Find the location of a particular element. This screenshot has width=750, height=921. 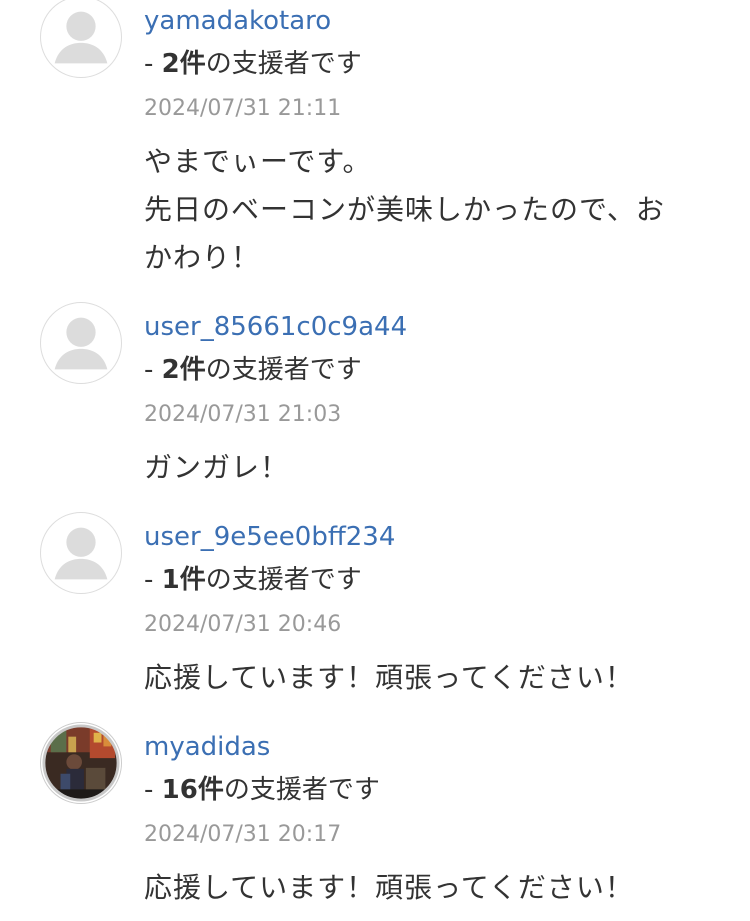

comment-date: 2024/07/31 20:17 is located at coordinates (243, 834).